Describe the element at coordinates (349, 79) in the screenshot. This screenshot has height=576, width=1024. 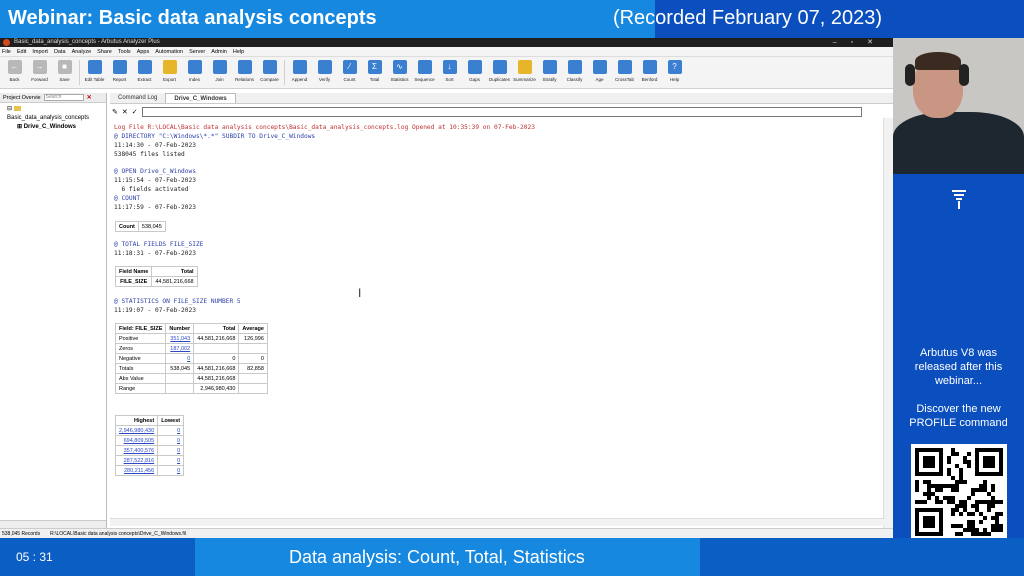
I see `toolbar-label: Count` at that location.